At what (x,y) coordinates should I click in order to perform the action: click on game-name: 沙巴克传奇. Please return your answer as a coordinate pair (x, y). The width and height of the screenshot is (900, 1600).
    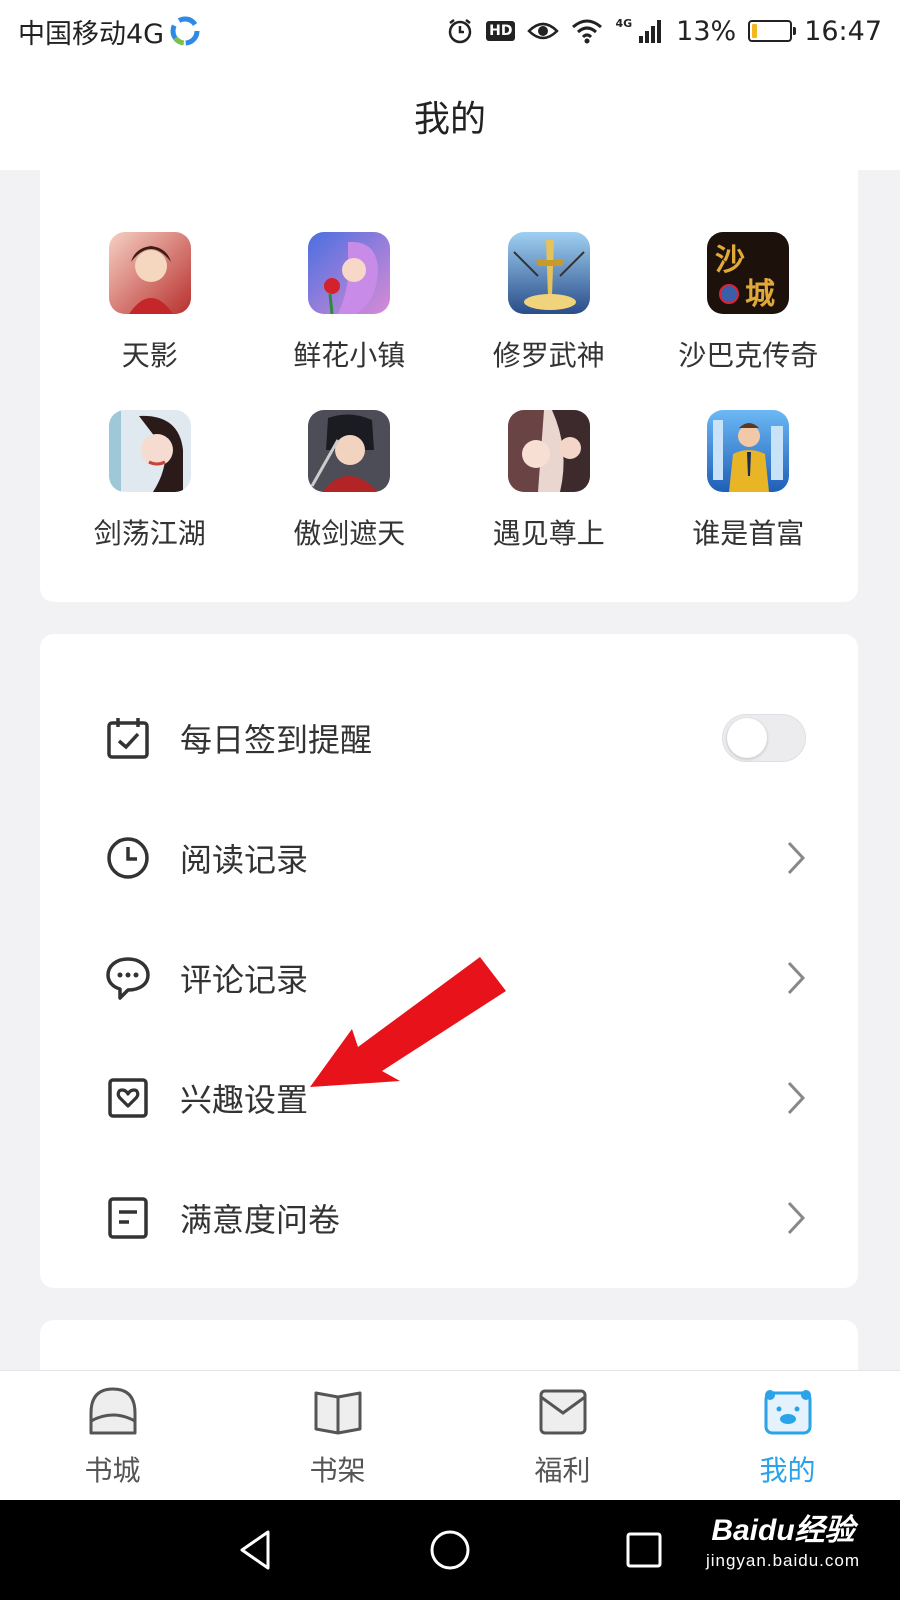
    Looking at the image, I should click on (748, 355).